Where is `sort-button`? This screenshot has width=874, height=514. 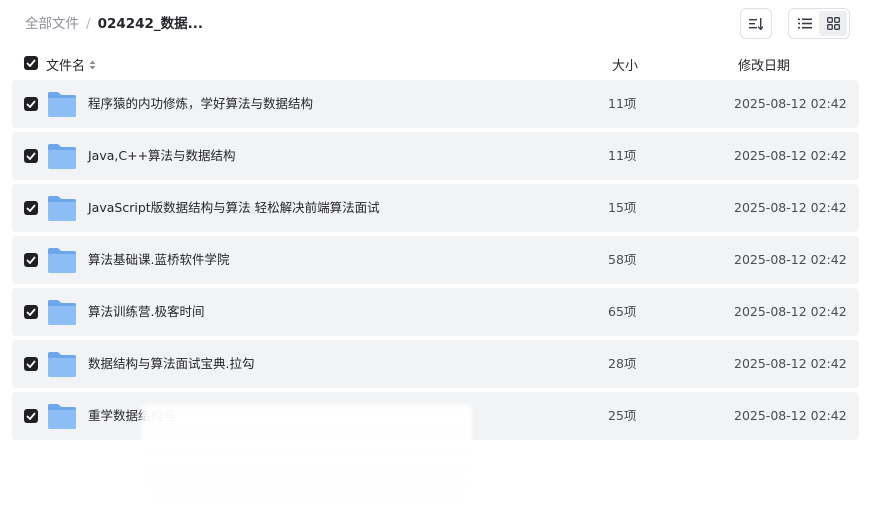
sort-button is located at coordinates (756, 23).